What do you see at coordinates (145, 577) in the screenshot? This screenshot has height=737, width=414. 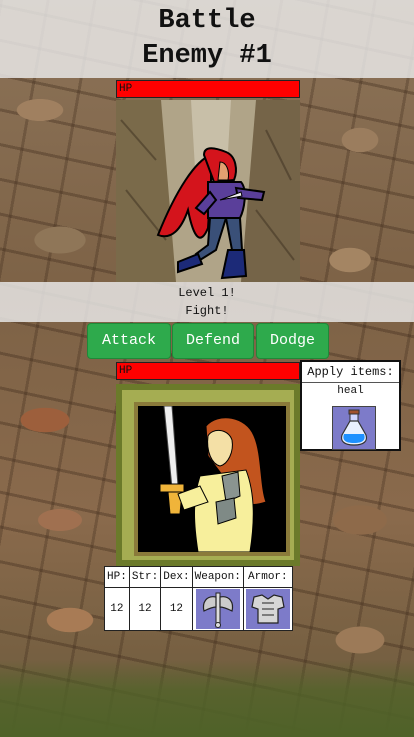 I see `stats-header-str: Str:` at bounding box center [145, 577].